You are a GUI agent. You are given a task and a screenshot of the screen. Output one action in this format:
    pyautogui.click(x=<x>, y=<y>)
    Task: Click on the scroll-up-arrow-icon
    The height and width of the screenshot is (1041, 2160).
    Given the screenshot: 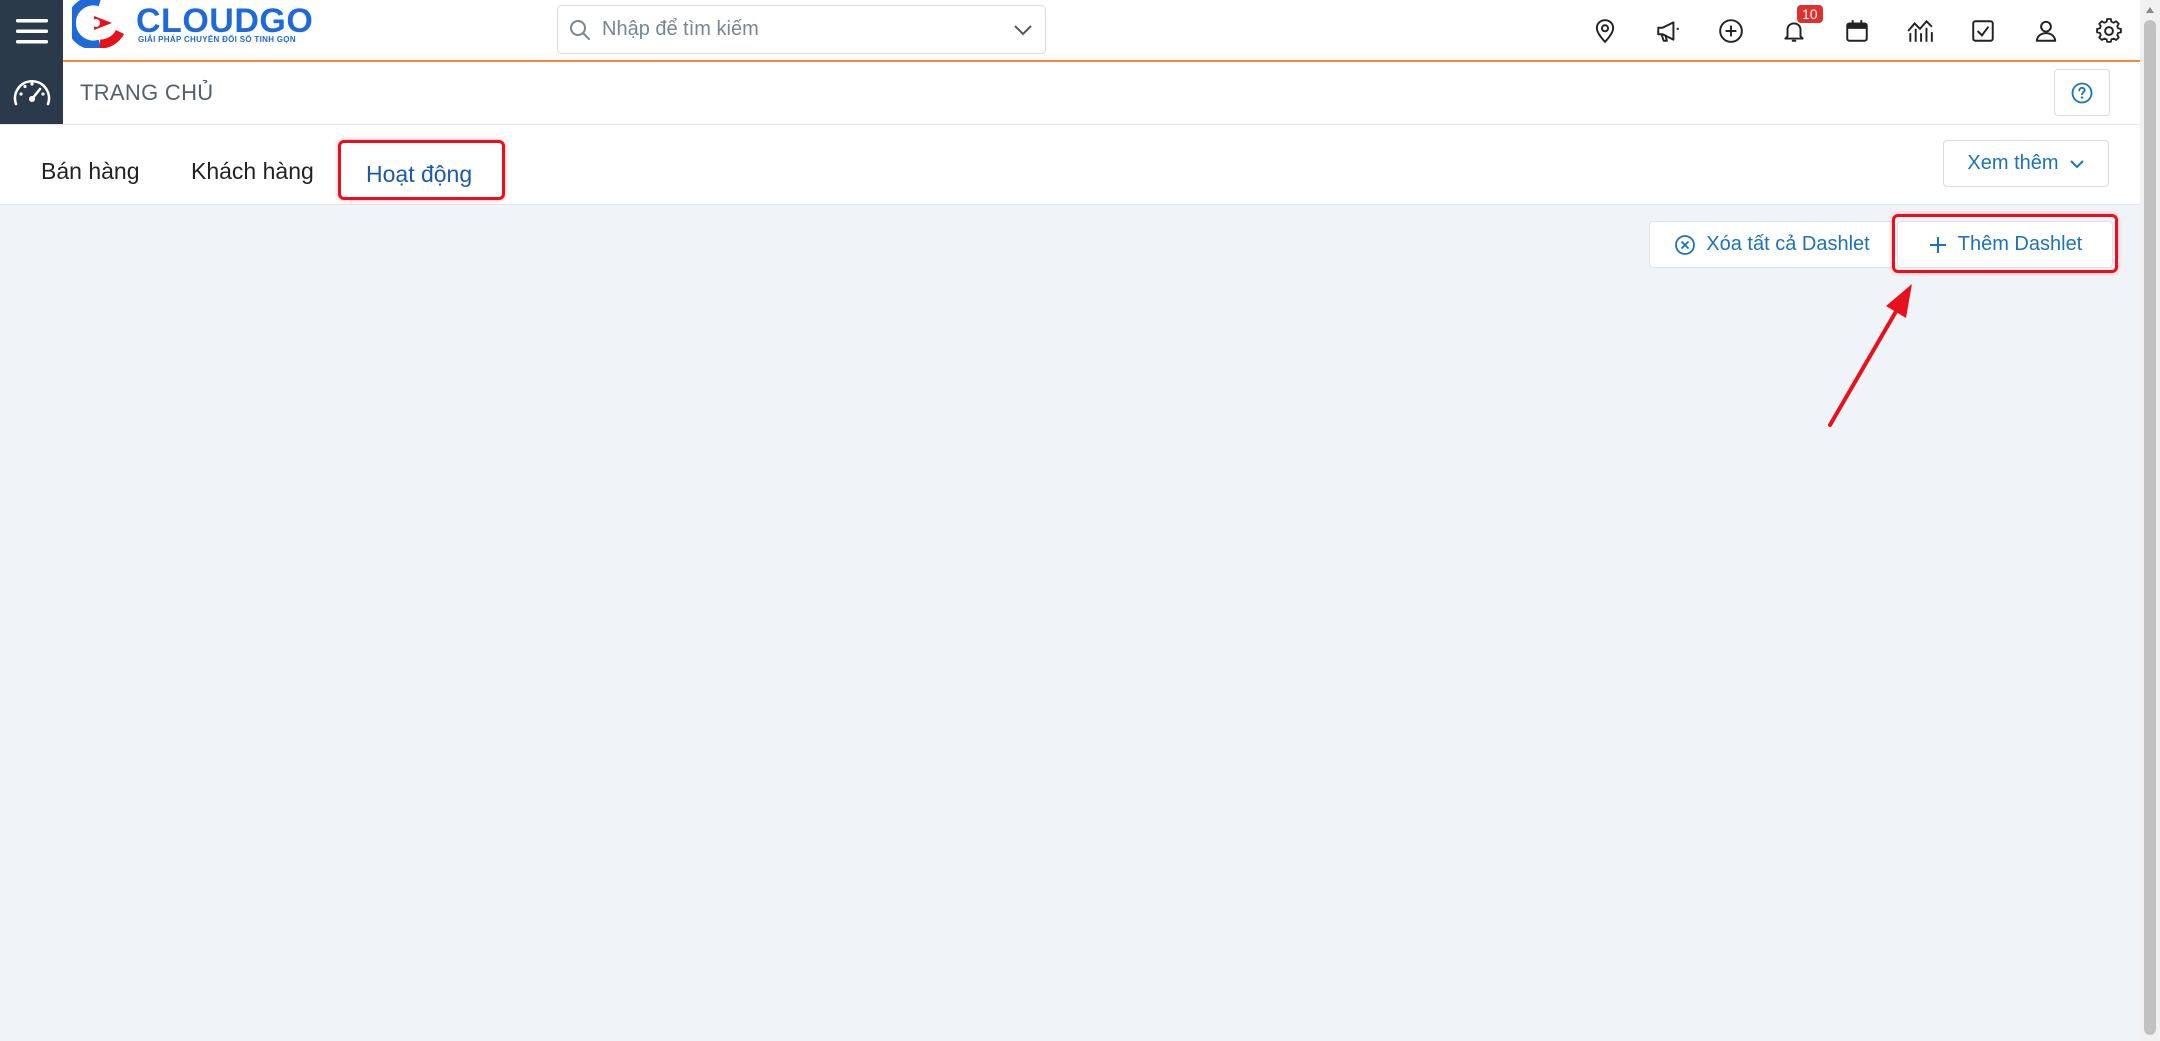 What is the action you would take?
    pyautogui.click(x=2150, y=10)
    